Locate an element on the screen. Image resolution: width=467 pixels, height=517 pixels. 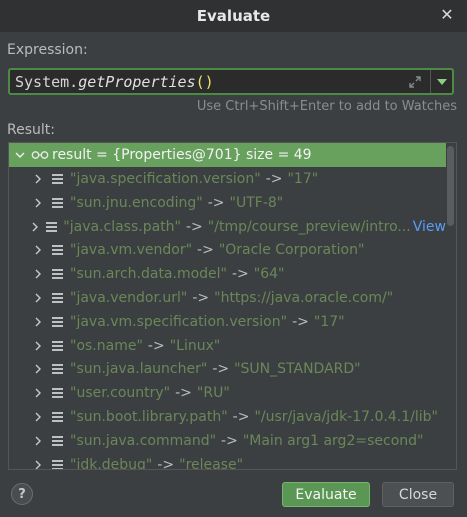
tree-entry-row: "java.specification.version" -> "17" is located at coordinates (227, 179).